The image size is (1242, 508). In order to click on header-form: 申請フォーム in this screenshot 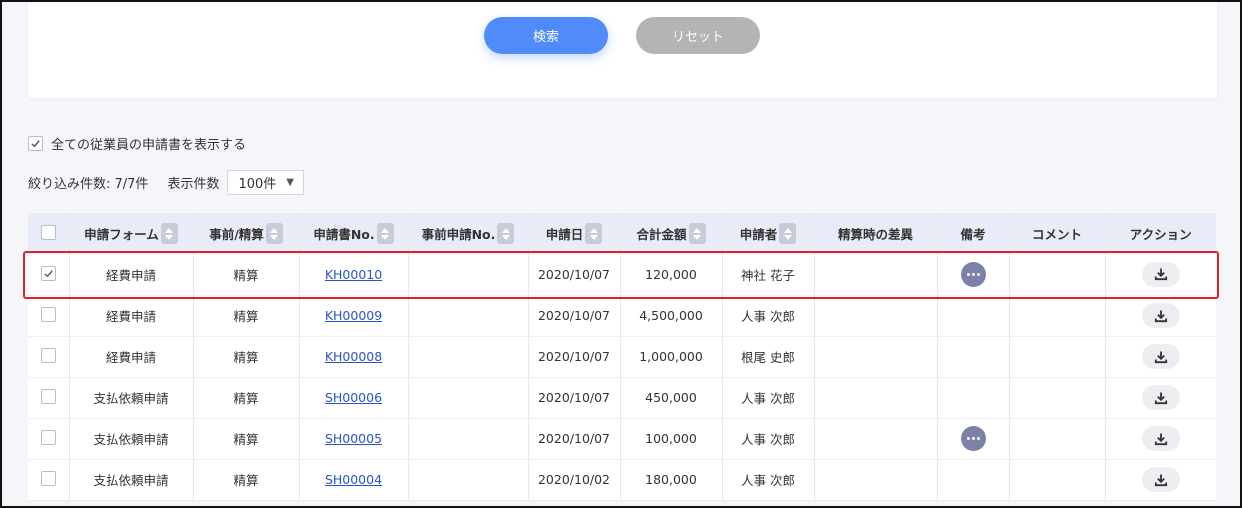, I will do `click(131, 233)`.